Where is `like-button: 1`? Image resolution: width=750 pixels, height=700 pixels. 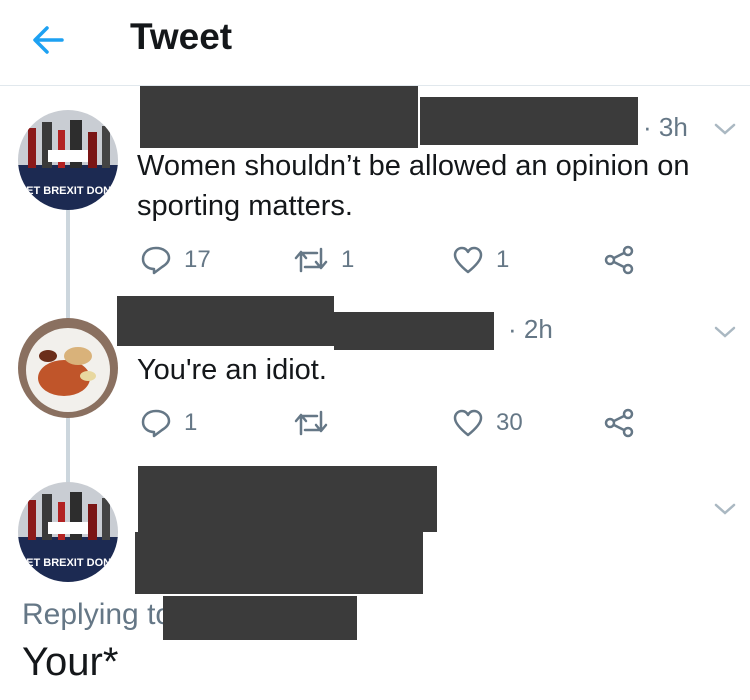
like-button: 1 is located at coordinates (480, 260).